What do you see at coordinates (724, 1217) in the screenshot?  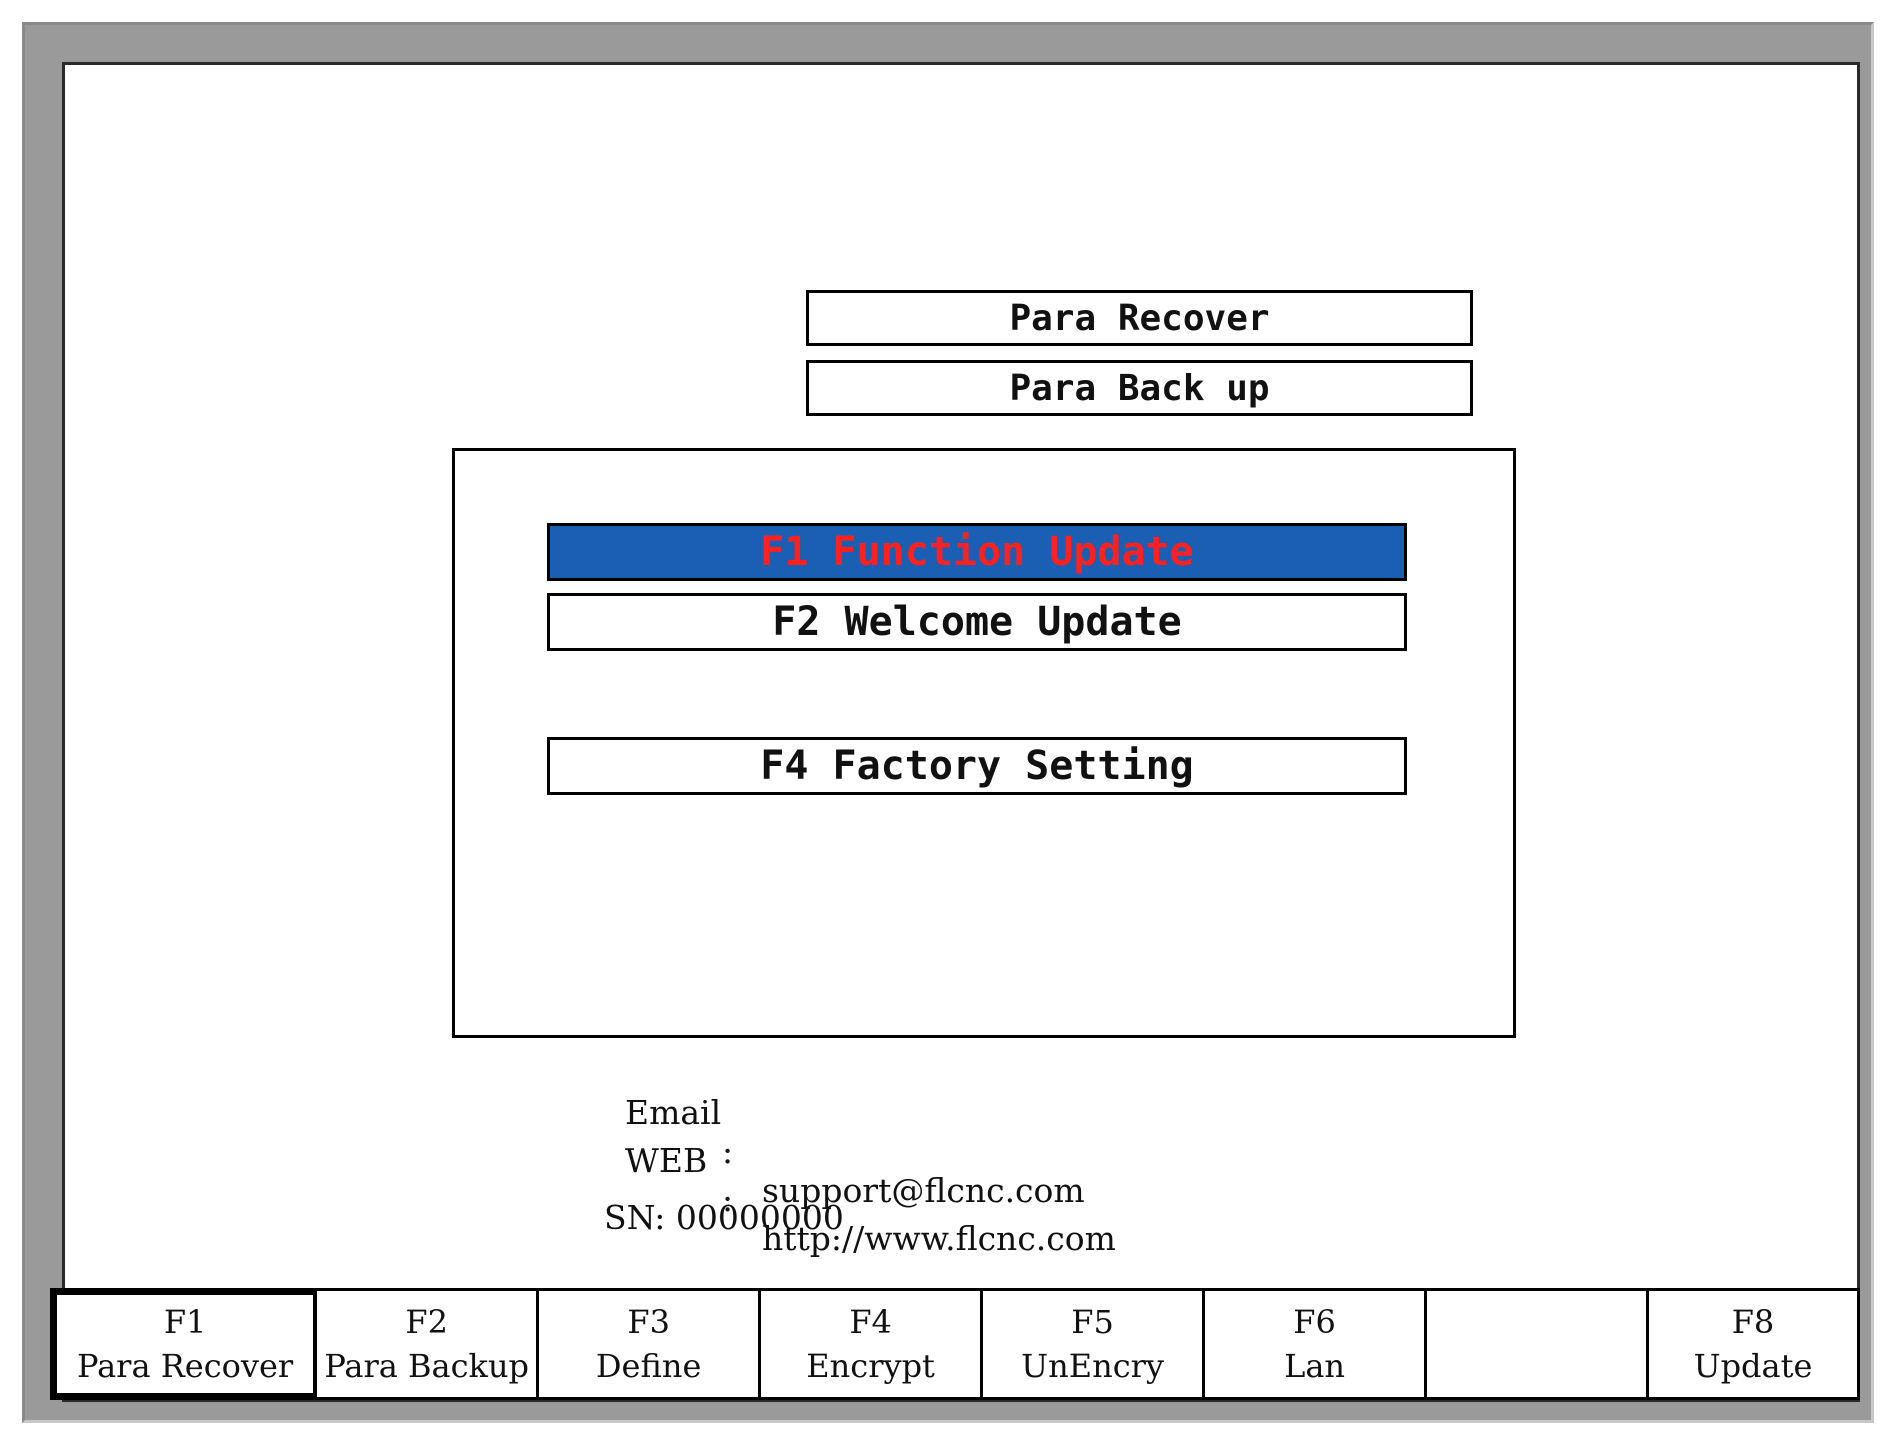 I see `serial-number: SN: 00000000` at bounding box center [724, 1217].